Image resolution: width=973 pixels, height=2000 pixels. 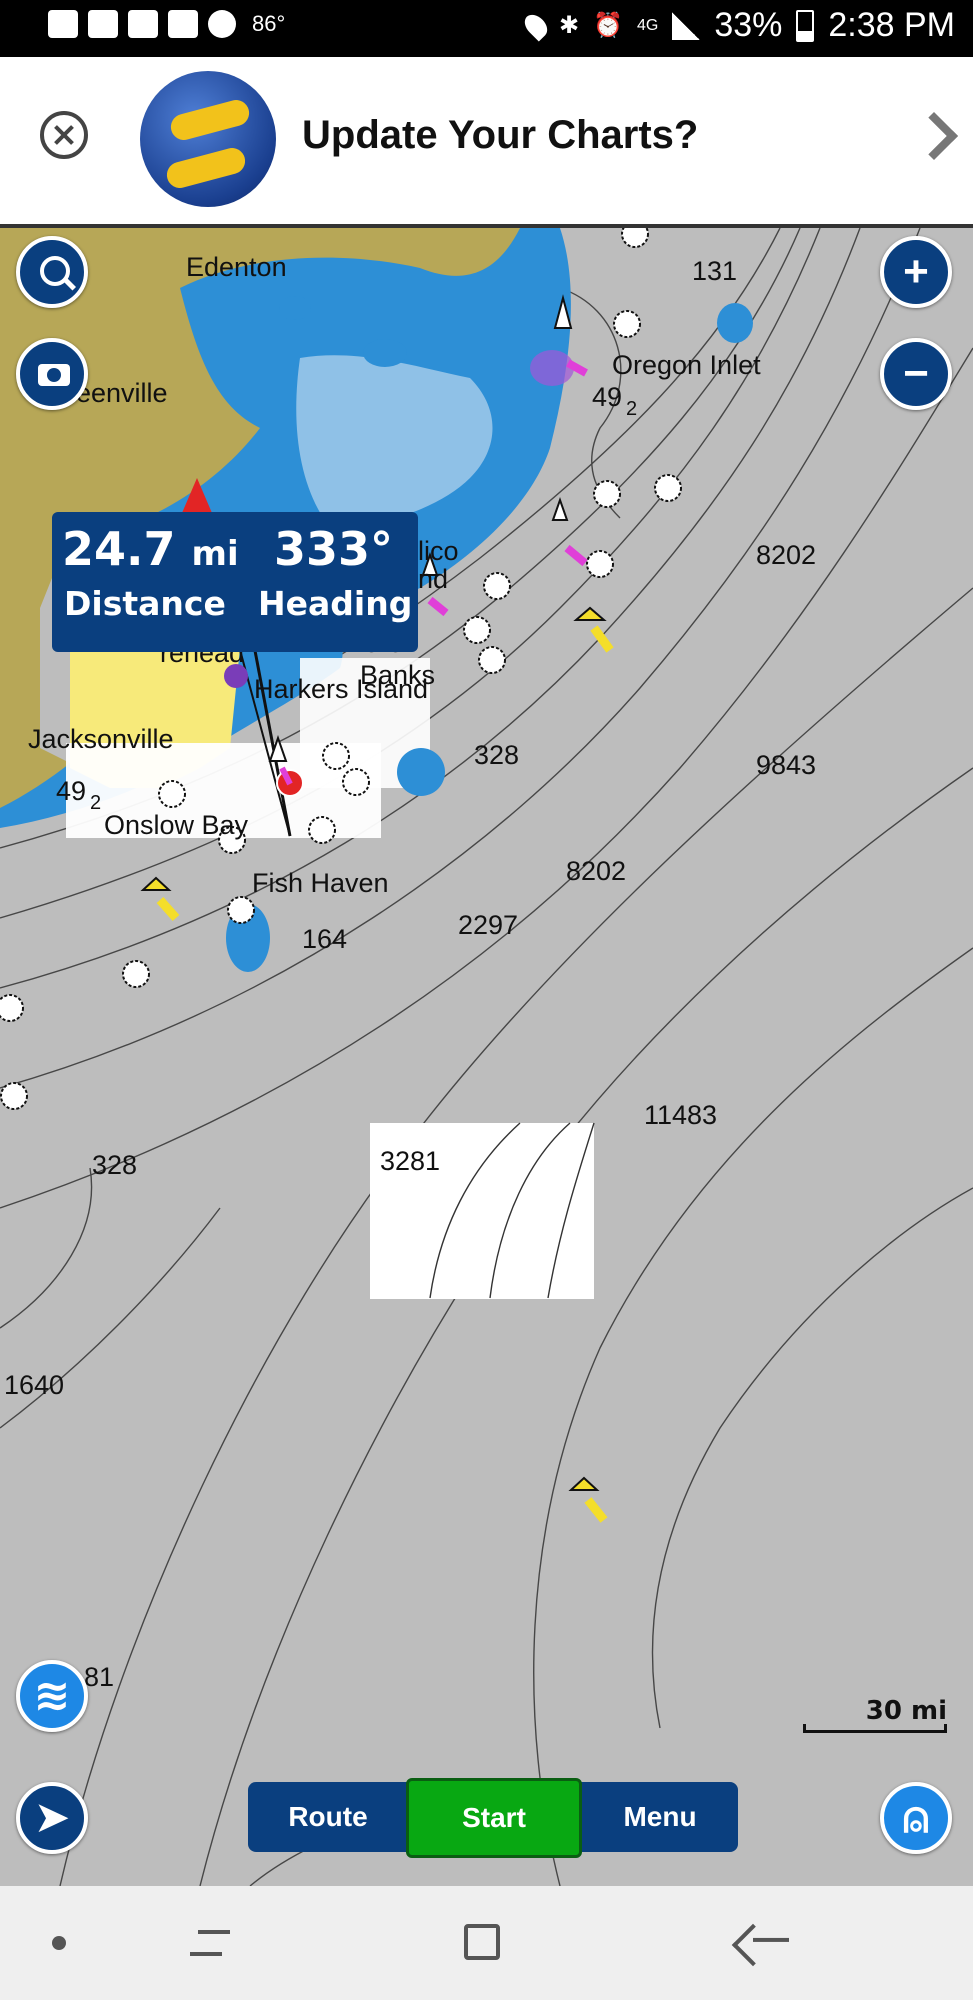 What do you see at coordinates (143, 24) in the screenshot?
I see `twitter-icon` at bounding box center [143, 24].